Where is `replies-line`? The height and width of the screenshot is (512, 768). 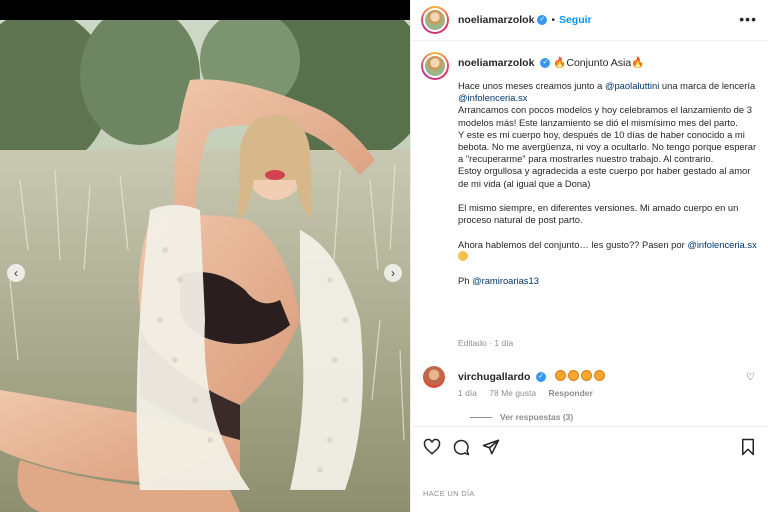 replies-line is located at coordinates (481, 417).